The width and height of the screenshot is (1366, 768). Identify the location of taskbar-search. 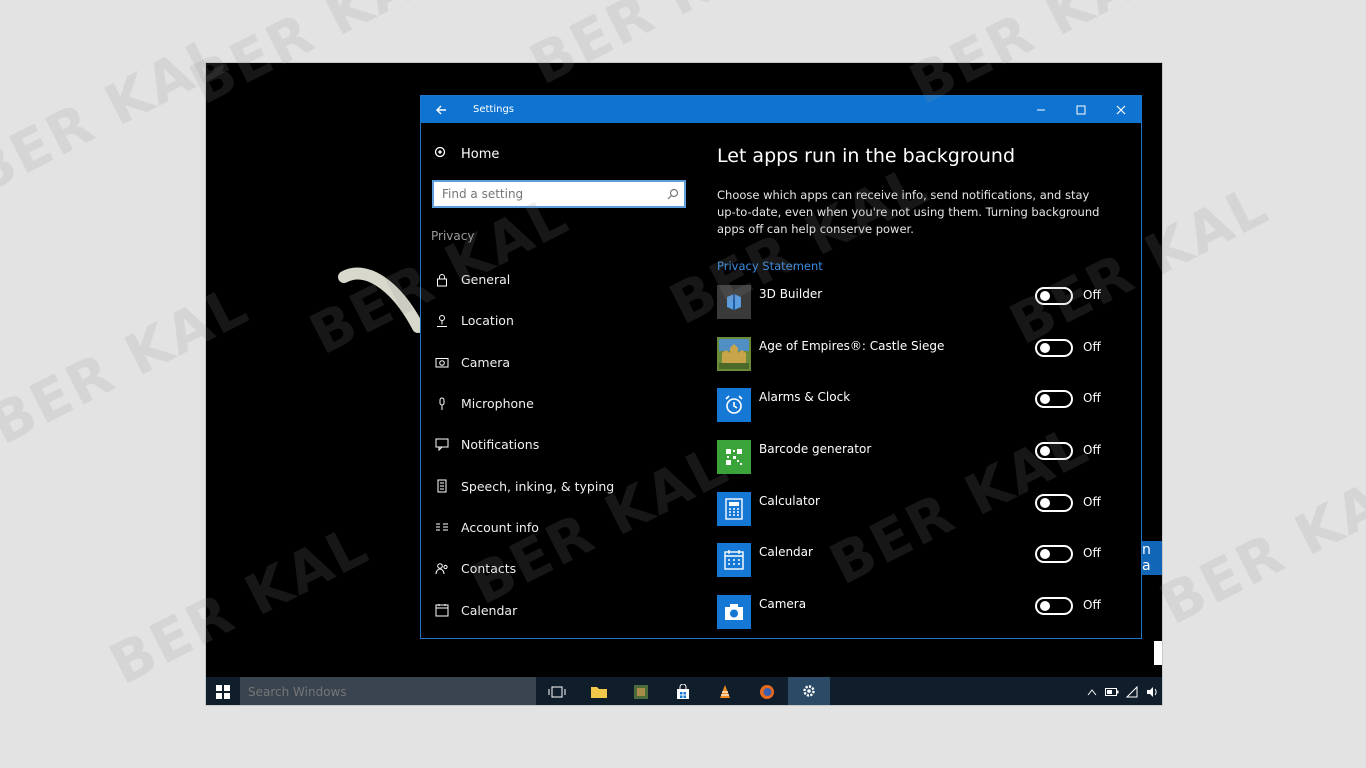
(388, 691).